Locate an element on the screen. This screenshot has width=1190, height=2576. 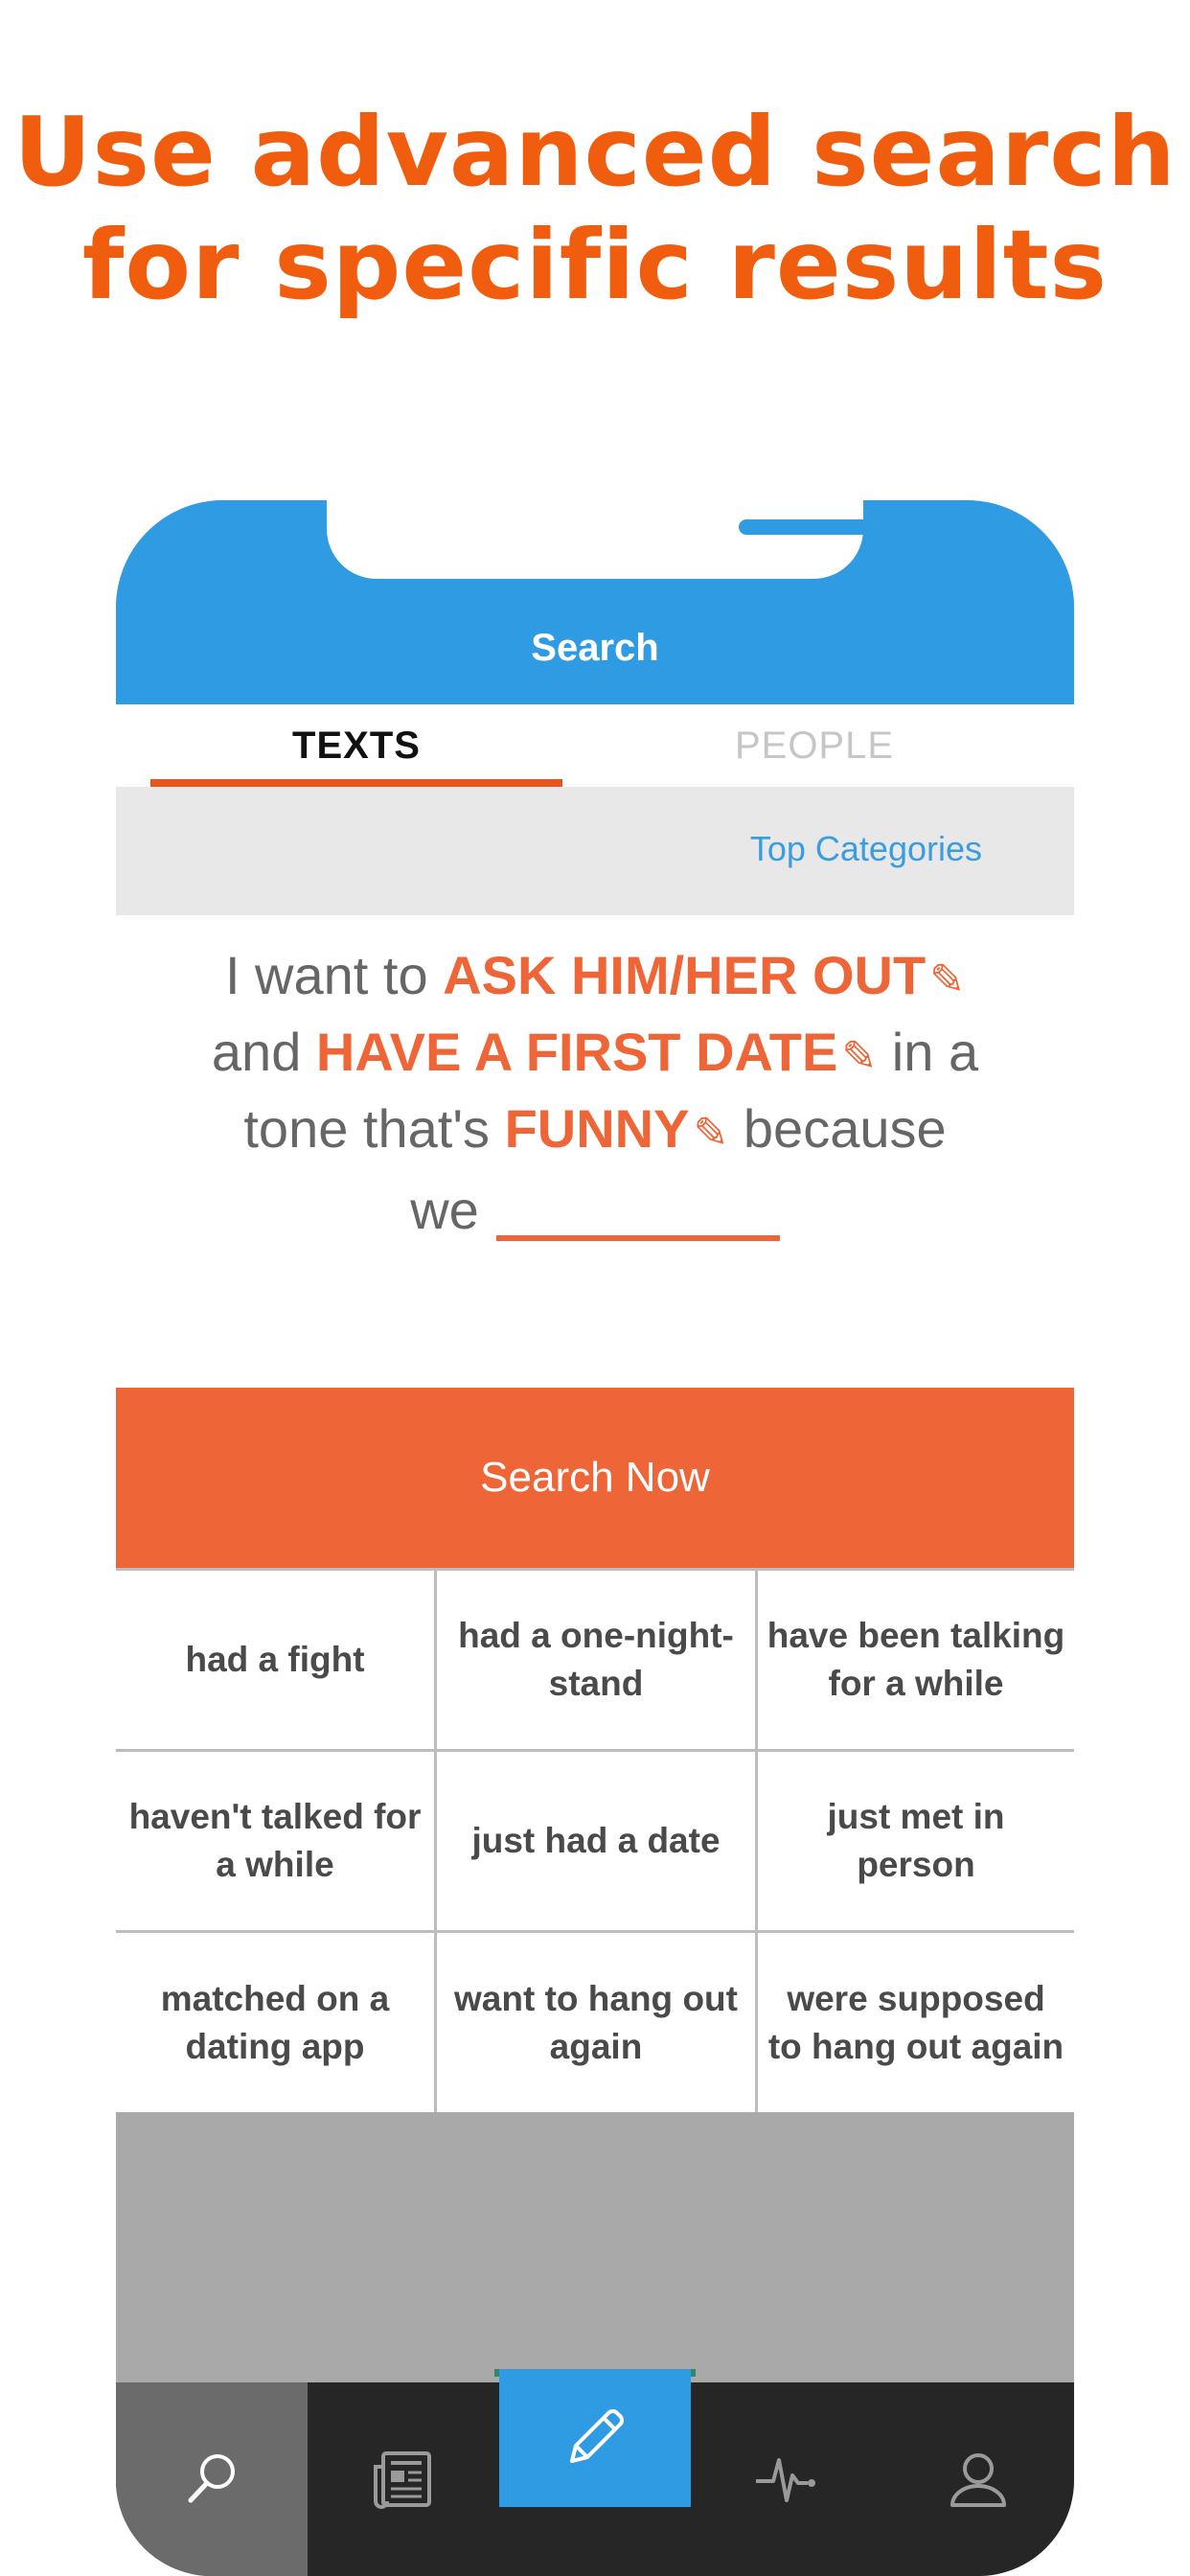
tab-texts-label: TEXTS is located at coordinates (357, 745).